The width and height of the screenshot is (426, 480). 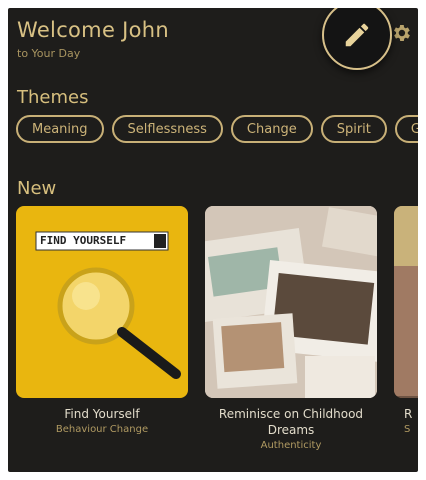 I want to click on card-title: R, so click(x=408, y=414).